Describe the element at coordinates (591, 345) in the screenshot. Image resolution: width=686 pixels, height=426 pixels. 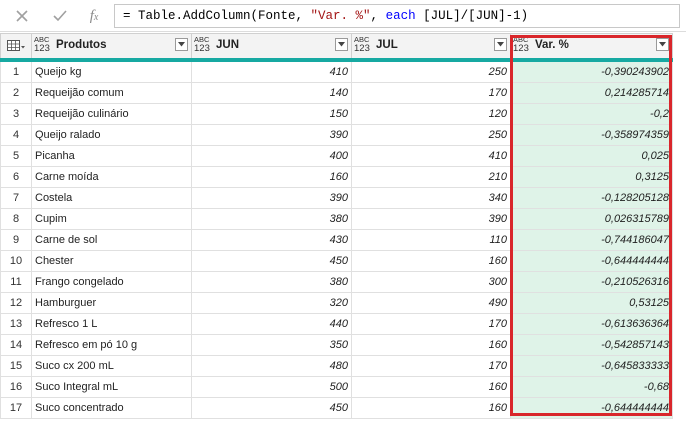
I see `cell-var: -0,542857143` at that location.